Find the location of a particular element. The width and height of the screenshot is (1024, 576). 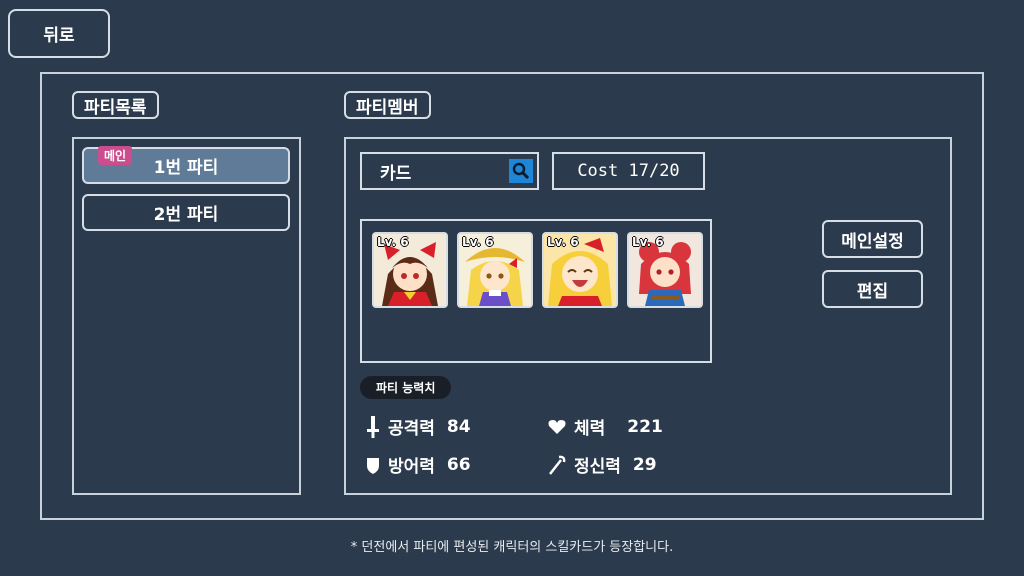

wand-icon is located at coordinates (557, 465).